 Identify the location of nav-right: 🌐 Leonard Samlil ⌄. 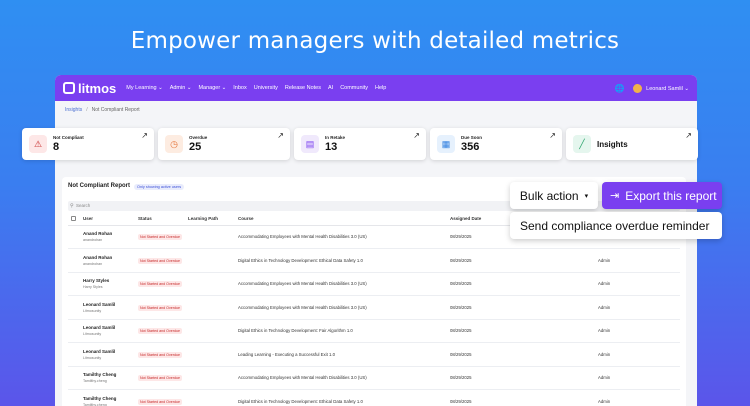
(652, 88).